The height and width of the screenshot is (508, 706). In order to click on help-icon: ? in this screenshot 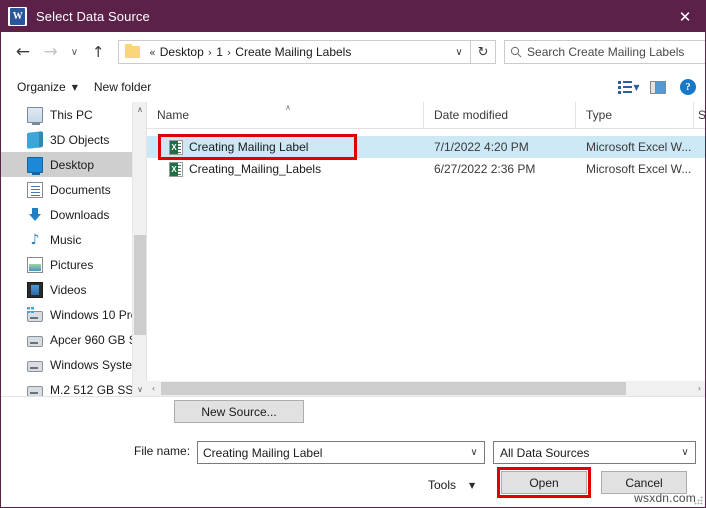, I will do `click(688, 87)`.